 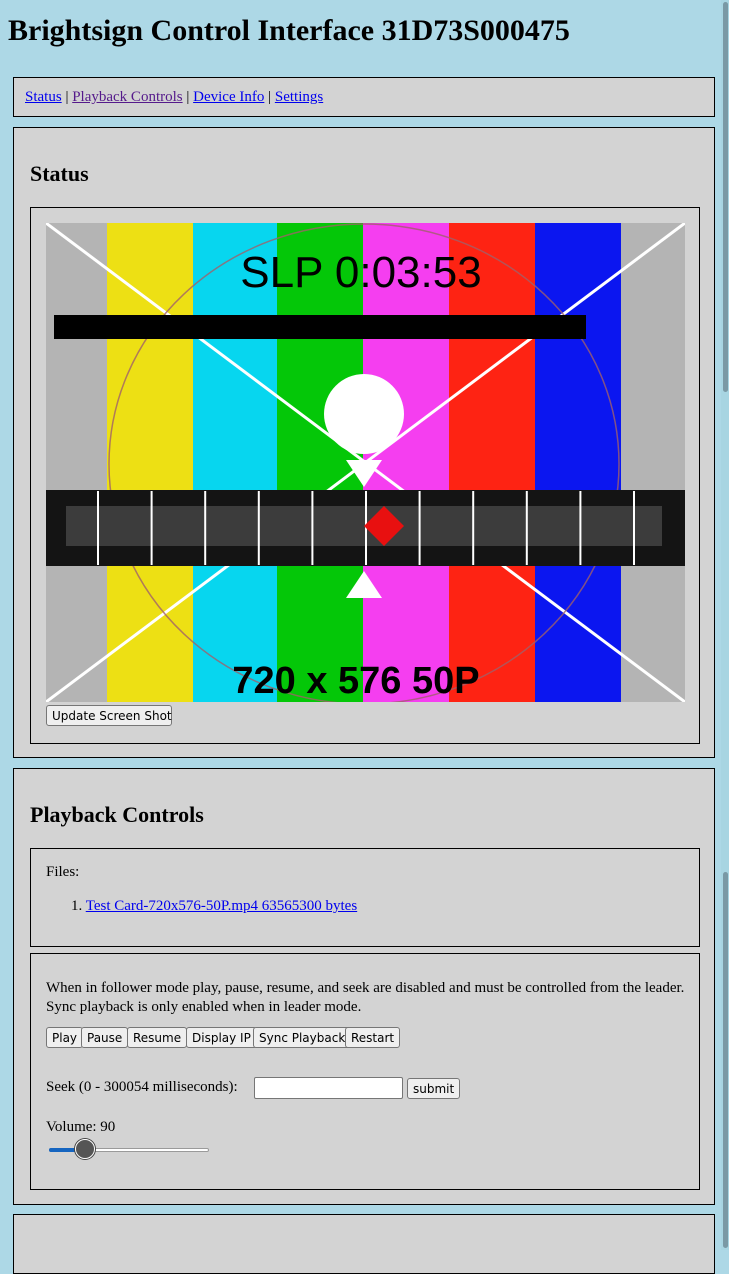 What do you see at coordinates (299, 97) in the screenshot?
I see `nav-link-settings: Settings` at bounding box center [299, 97].